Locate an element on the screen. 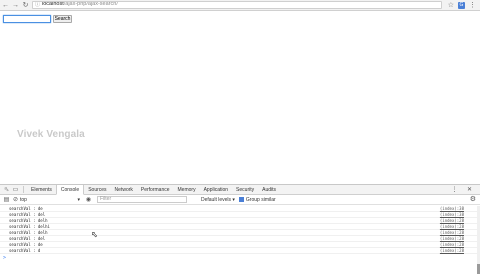 Image resolution: width=480 pixels, height=274 pixels. log-row: searchVal : d (index):28 is located at coordinates (239, 251).